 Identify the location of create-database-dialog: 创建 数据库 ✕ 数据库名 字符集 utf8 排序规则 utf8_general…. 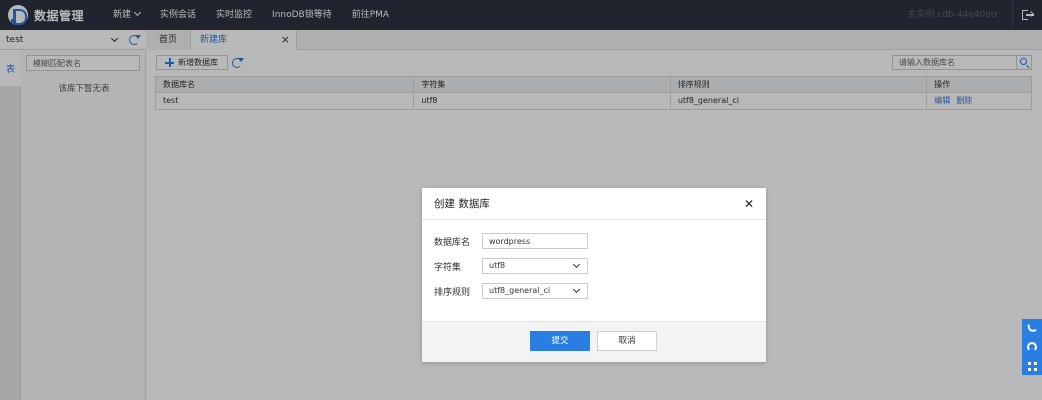
(594, 275).